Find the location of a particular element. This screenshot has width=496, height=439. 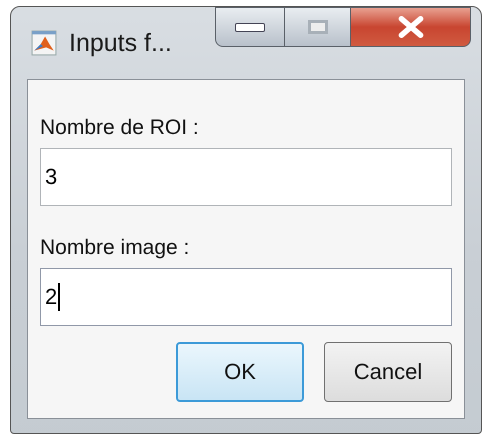

minimize-icon is located at coordinates (250, 27).